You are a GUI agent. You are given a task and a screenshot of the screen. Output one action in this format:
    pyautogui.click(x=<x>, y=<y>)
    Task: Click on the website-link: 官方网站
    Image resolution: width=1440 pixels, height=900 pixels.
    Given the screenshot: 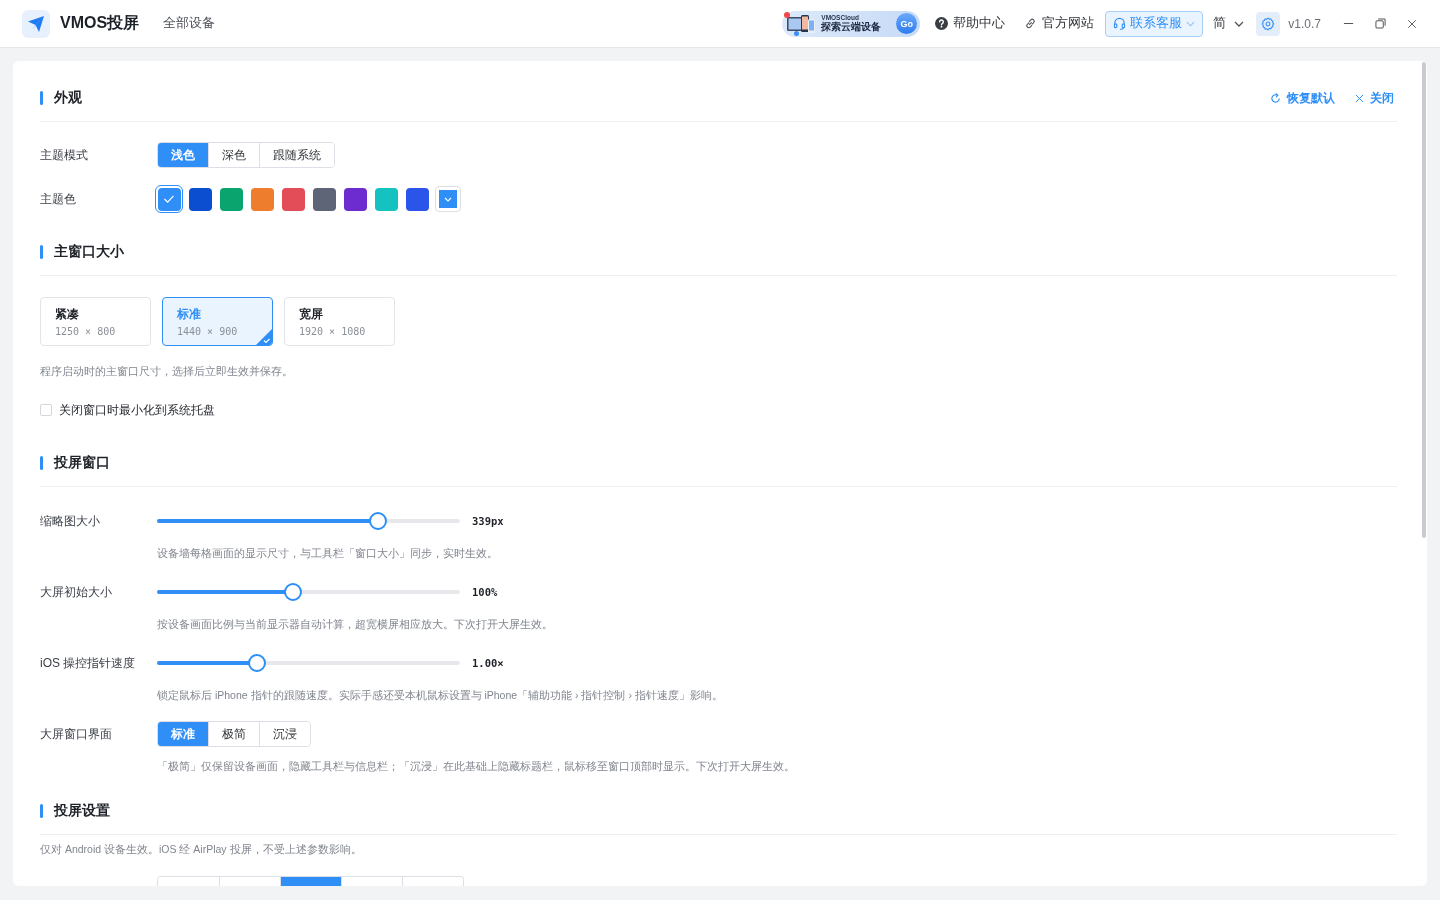 What is the action you would take?
    pyautogui.click(x=1059, y=23)
    